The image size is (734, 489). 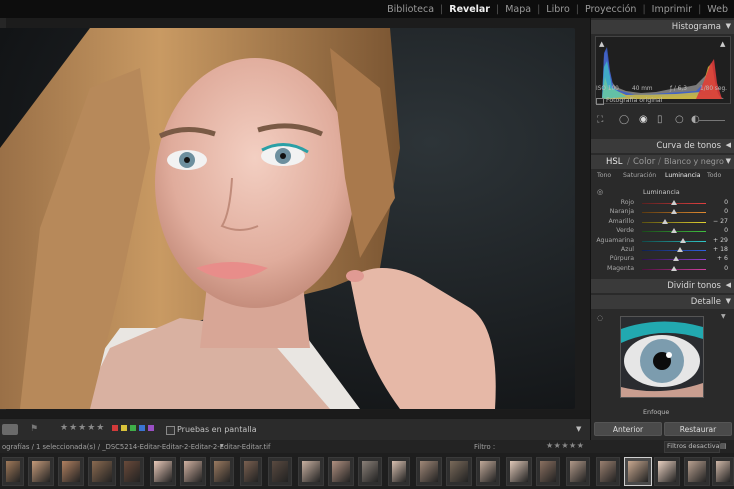 What do you see at coordinates (720, 221) in the screenshot?
I see `luminance-slider-value: − 27` at bounding box center [720, 221].